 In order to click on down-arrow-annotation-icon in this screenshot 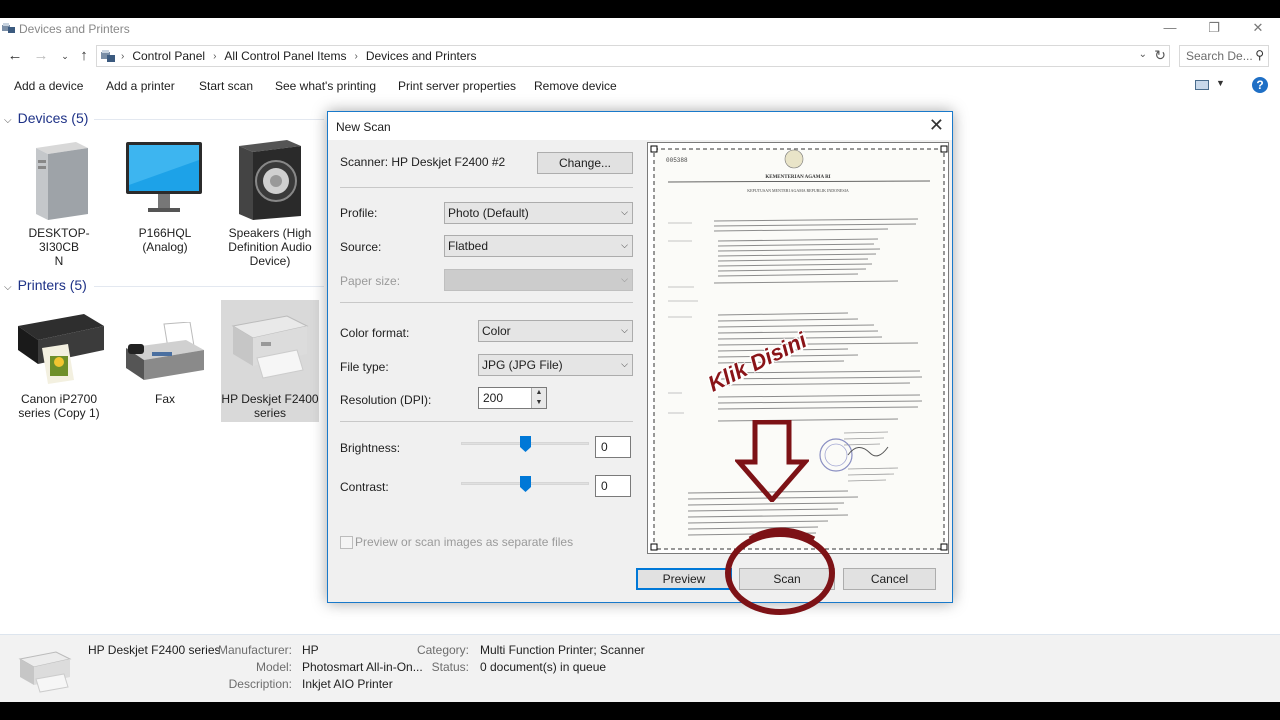, I will do `click(772, 461)`.